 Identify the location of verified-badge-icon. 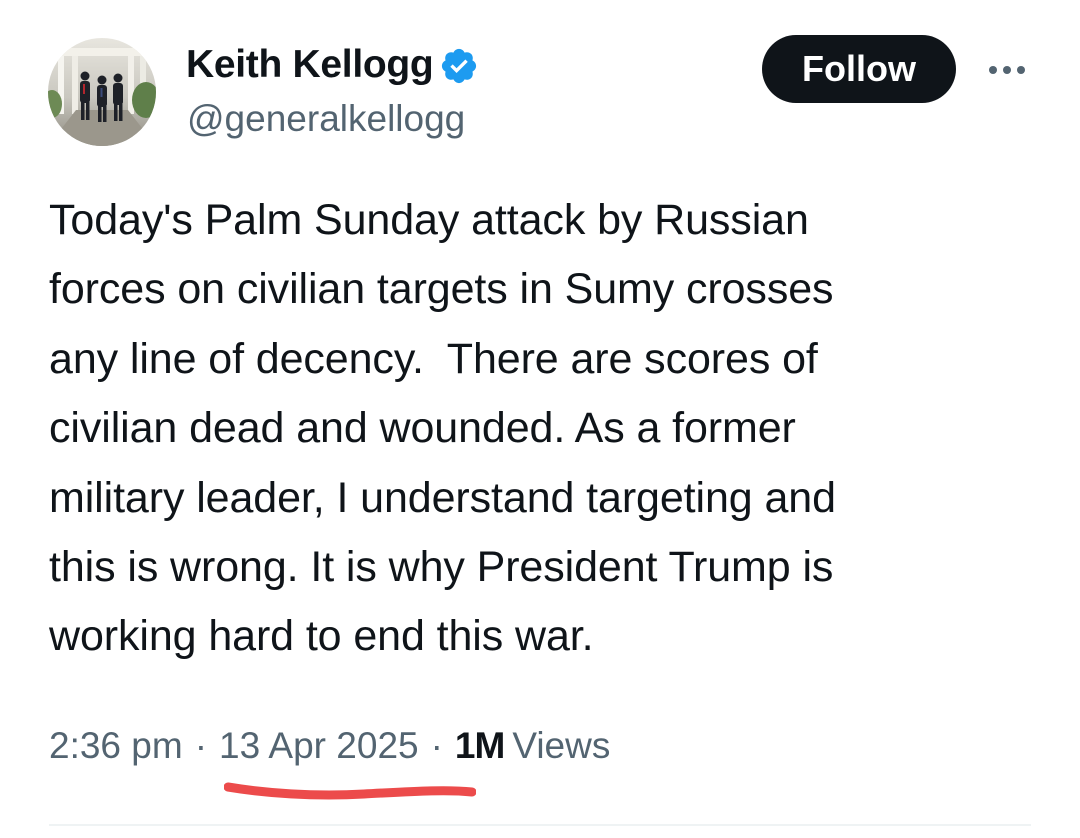
(459, 66).